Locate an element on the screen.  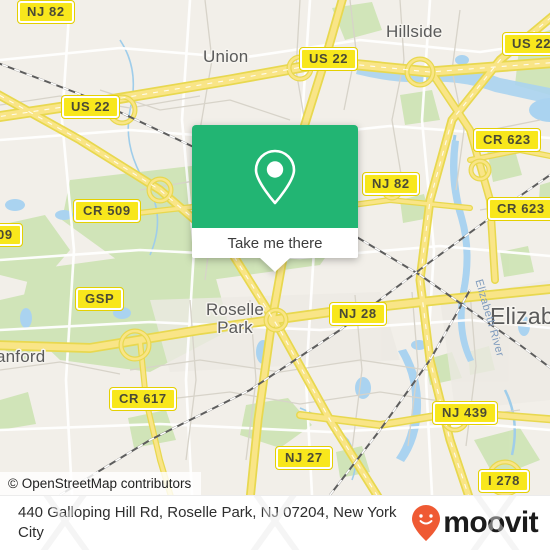
shield-cr-509-edge: 09 is located at coordinates (11, 235).